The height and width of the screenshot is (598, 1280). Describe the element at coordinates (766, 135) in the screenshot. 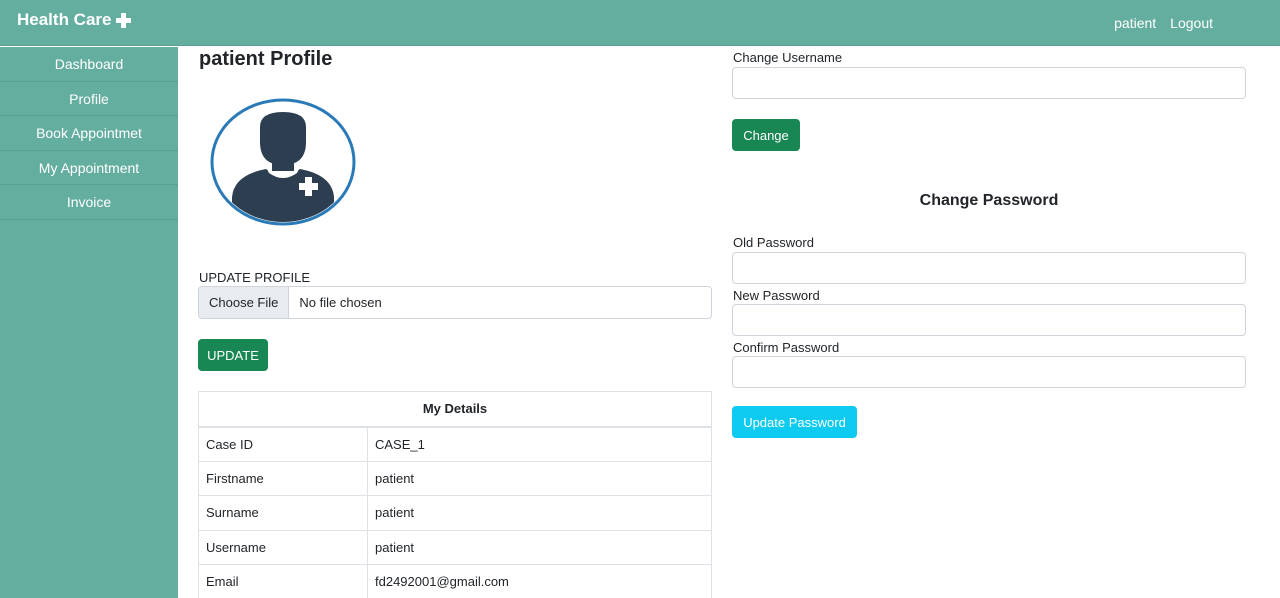

I see `change-username-button: Change` at that location.